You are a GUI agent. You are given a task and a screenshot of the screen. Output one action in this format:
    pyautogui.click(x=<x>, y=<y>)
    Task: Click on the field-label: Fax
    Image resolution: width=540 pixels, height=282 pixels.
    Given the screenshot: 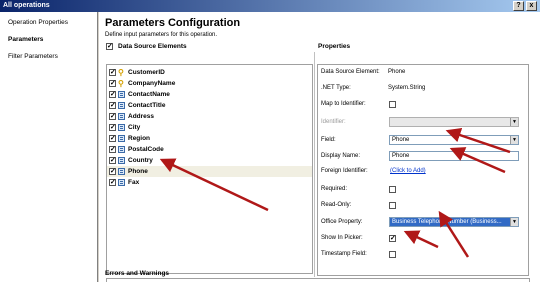 What is the action you would take?
    pyautogui.click(x=134, y=182)
    